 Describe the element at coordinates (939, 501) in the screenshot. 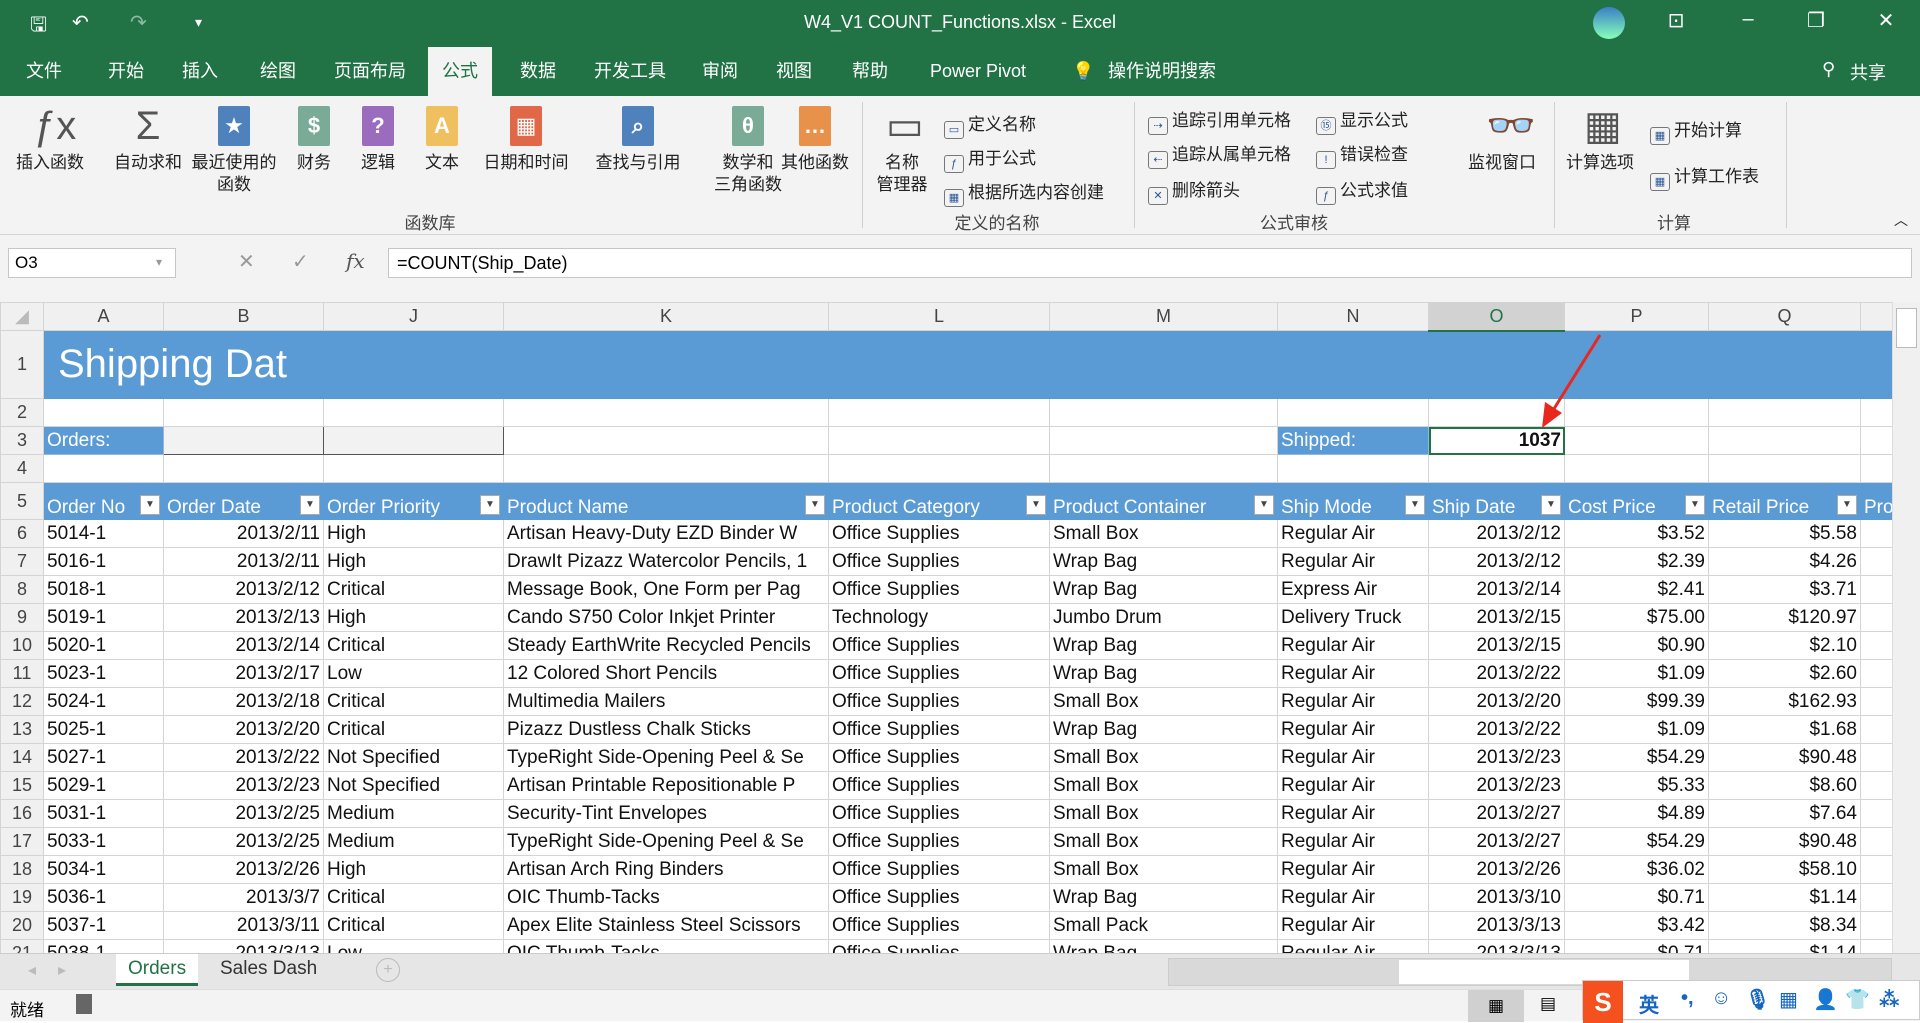

I see `column-title: Product Category ▼` at that location.